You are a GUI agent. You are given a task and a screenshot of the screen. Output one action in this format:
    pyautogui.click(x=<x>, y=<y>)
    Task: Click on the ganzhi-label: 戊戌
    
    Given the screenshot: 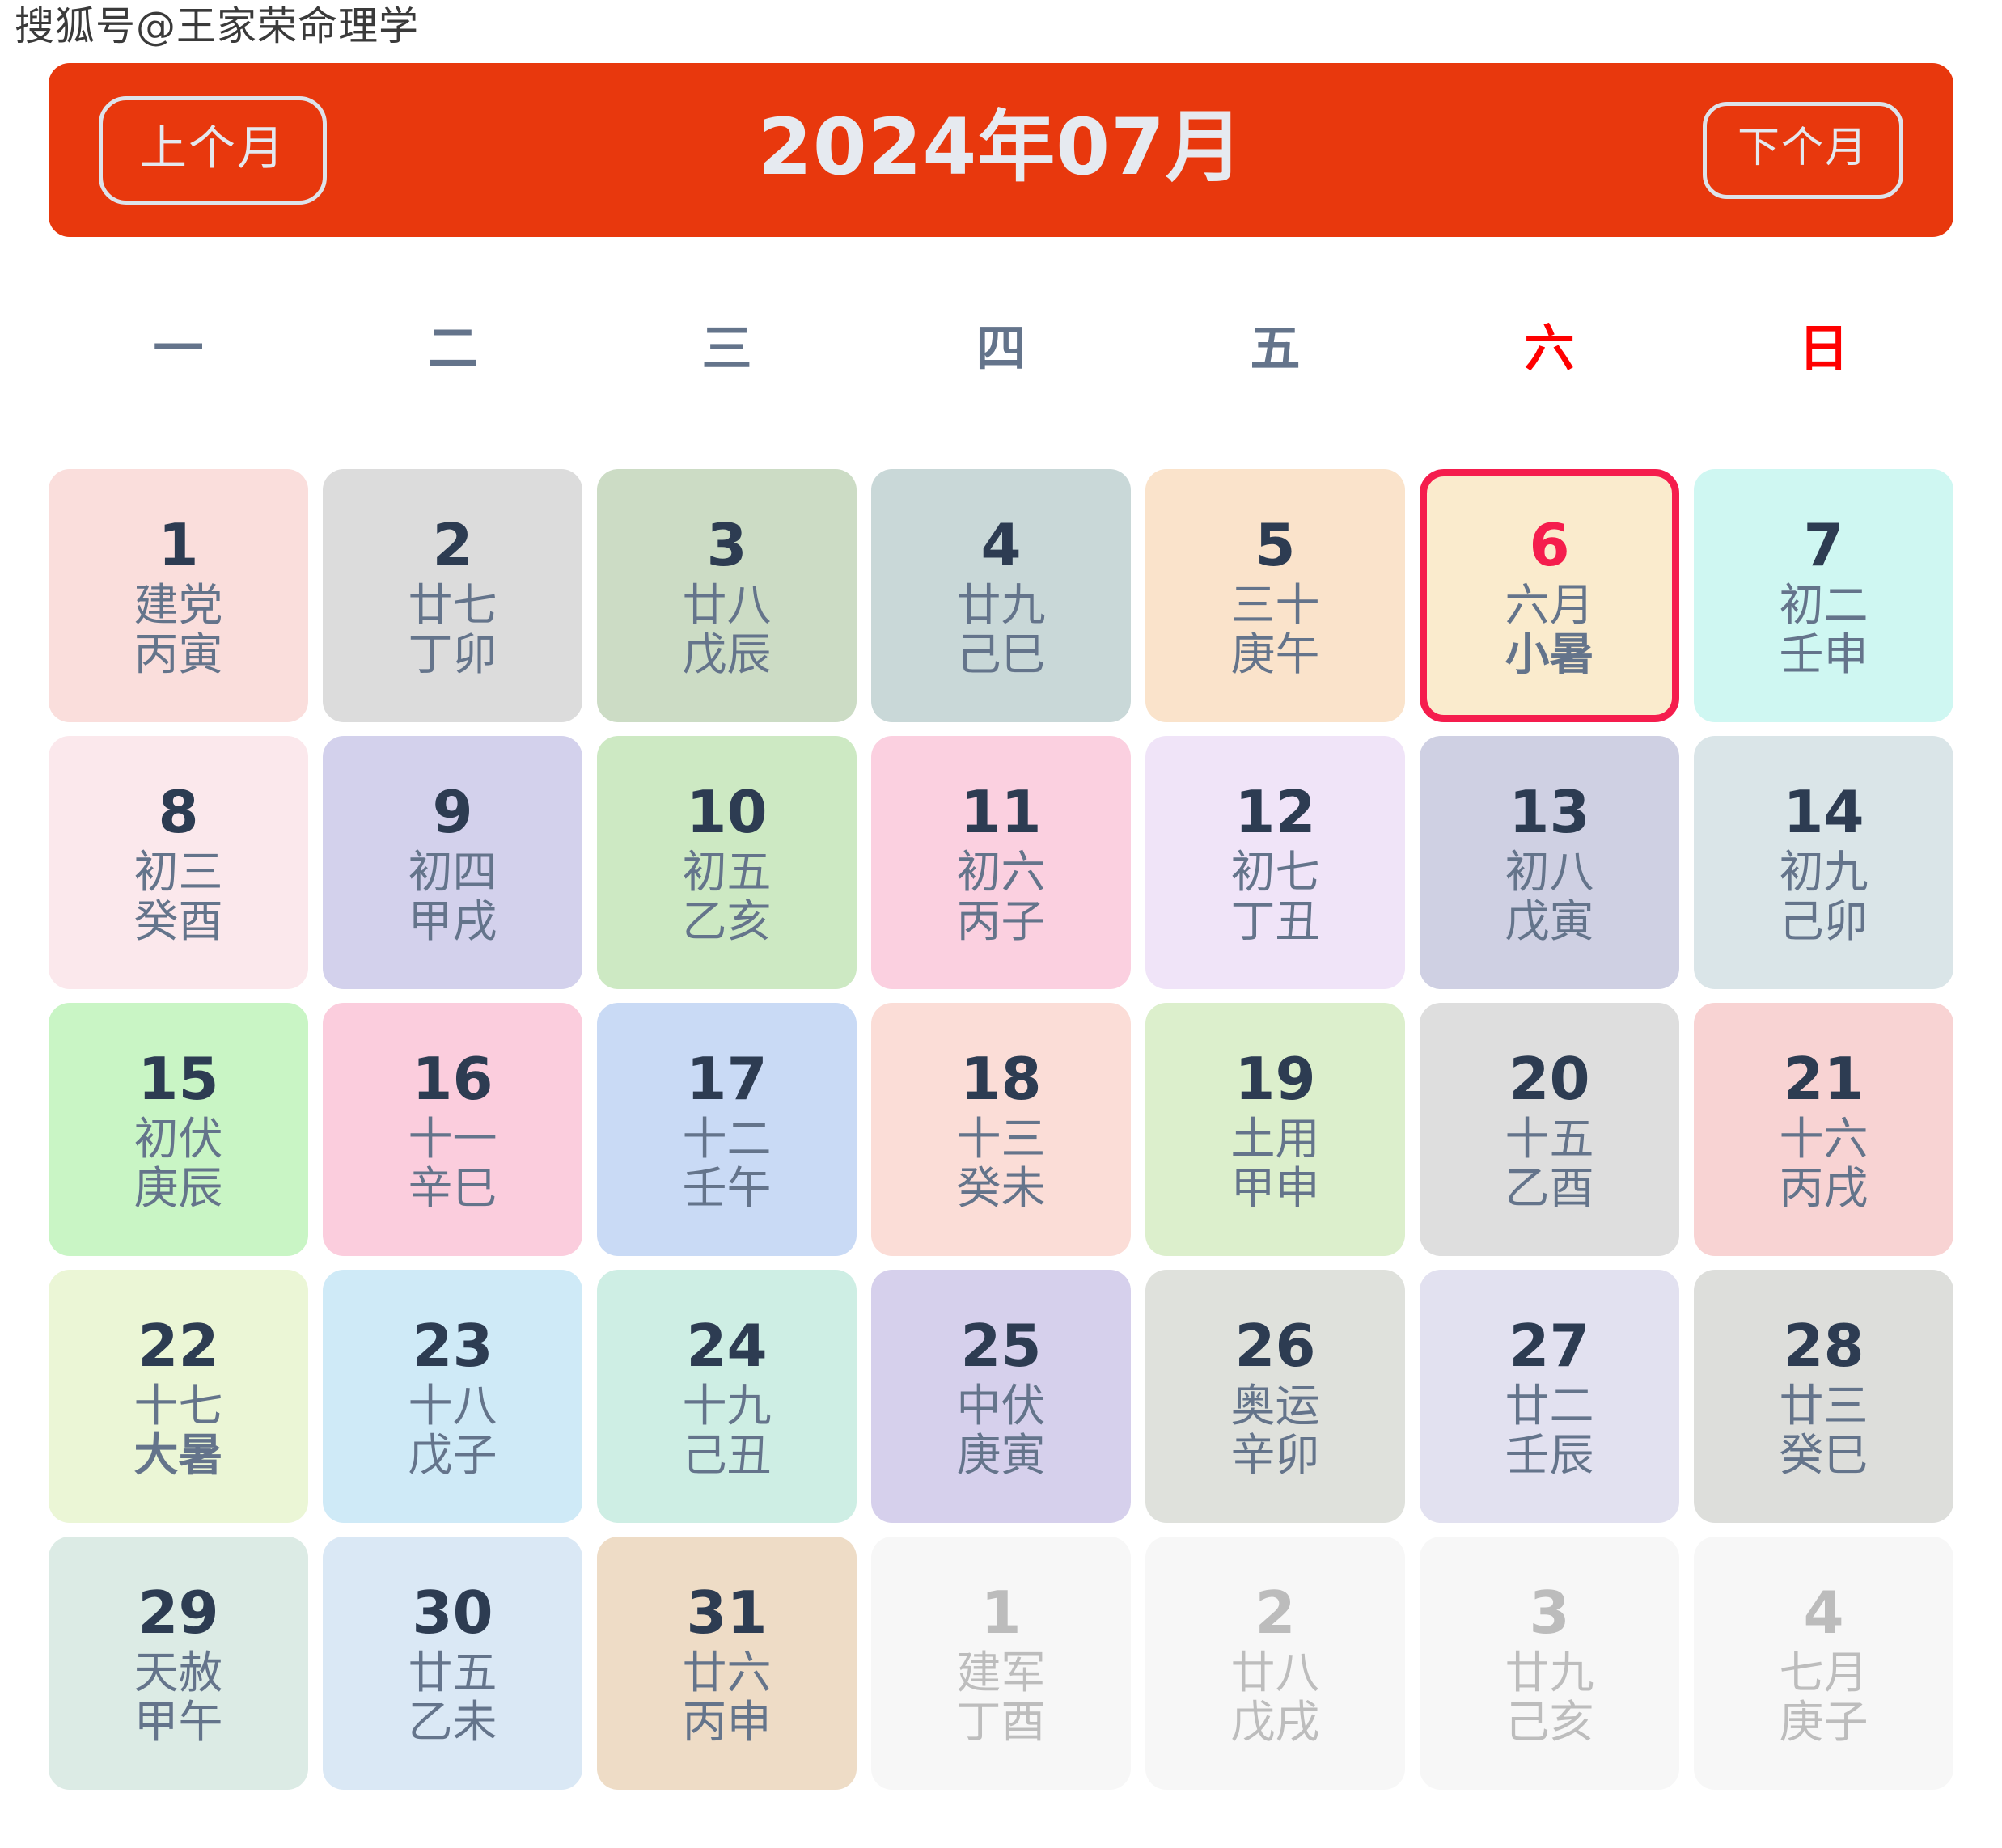 What is the action you would take?
    pyautogui.click(x=1275, y=1722)
    